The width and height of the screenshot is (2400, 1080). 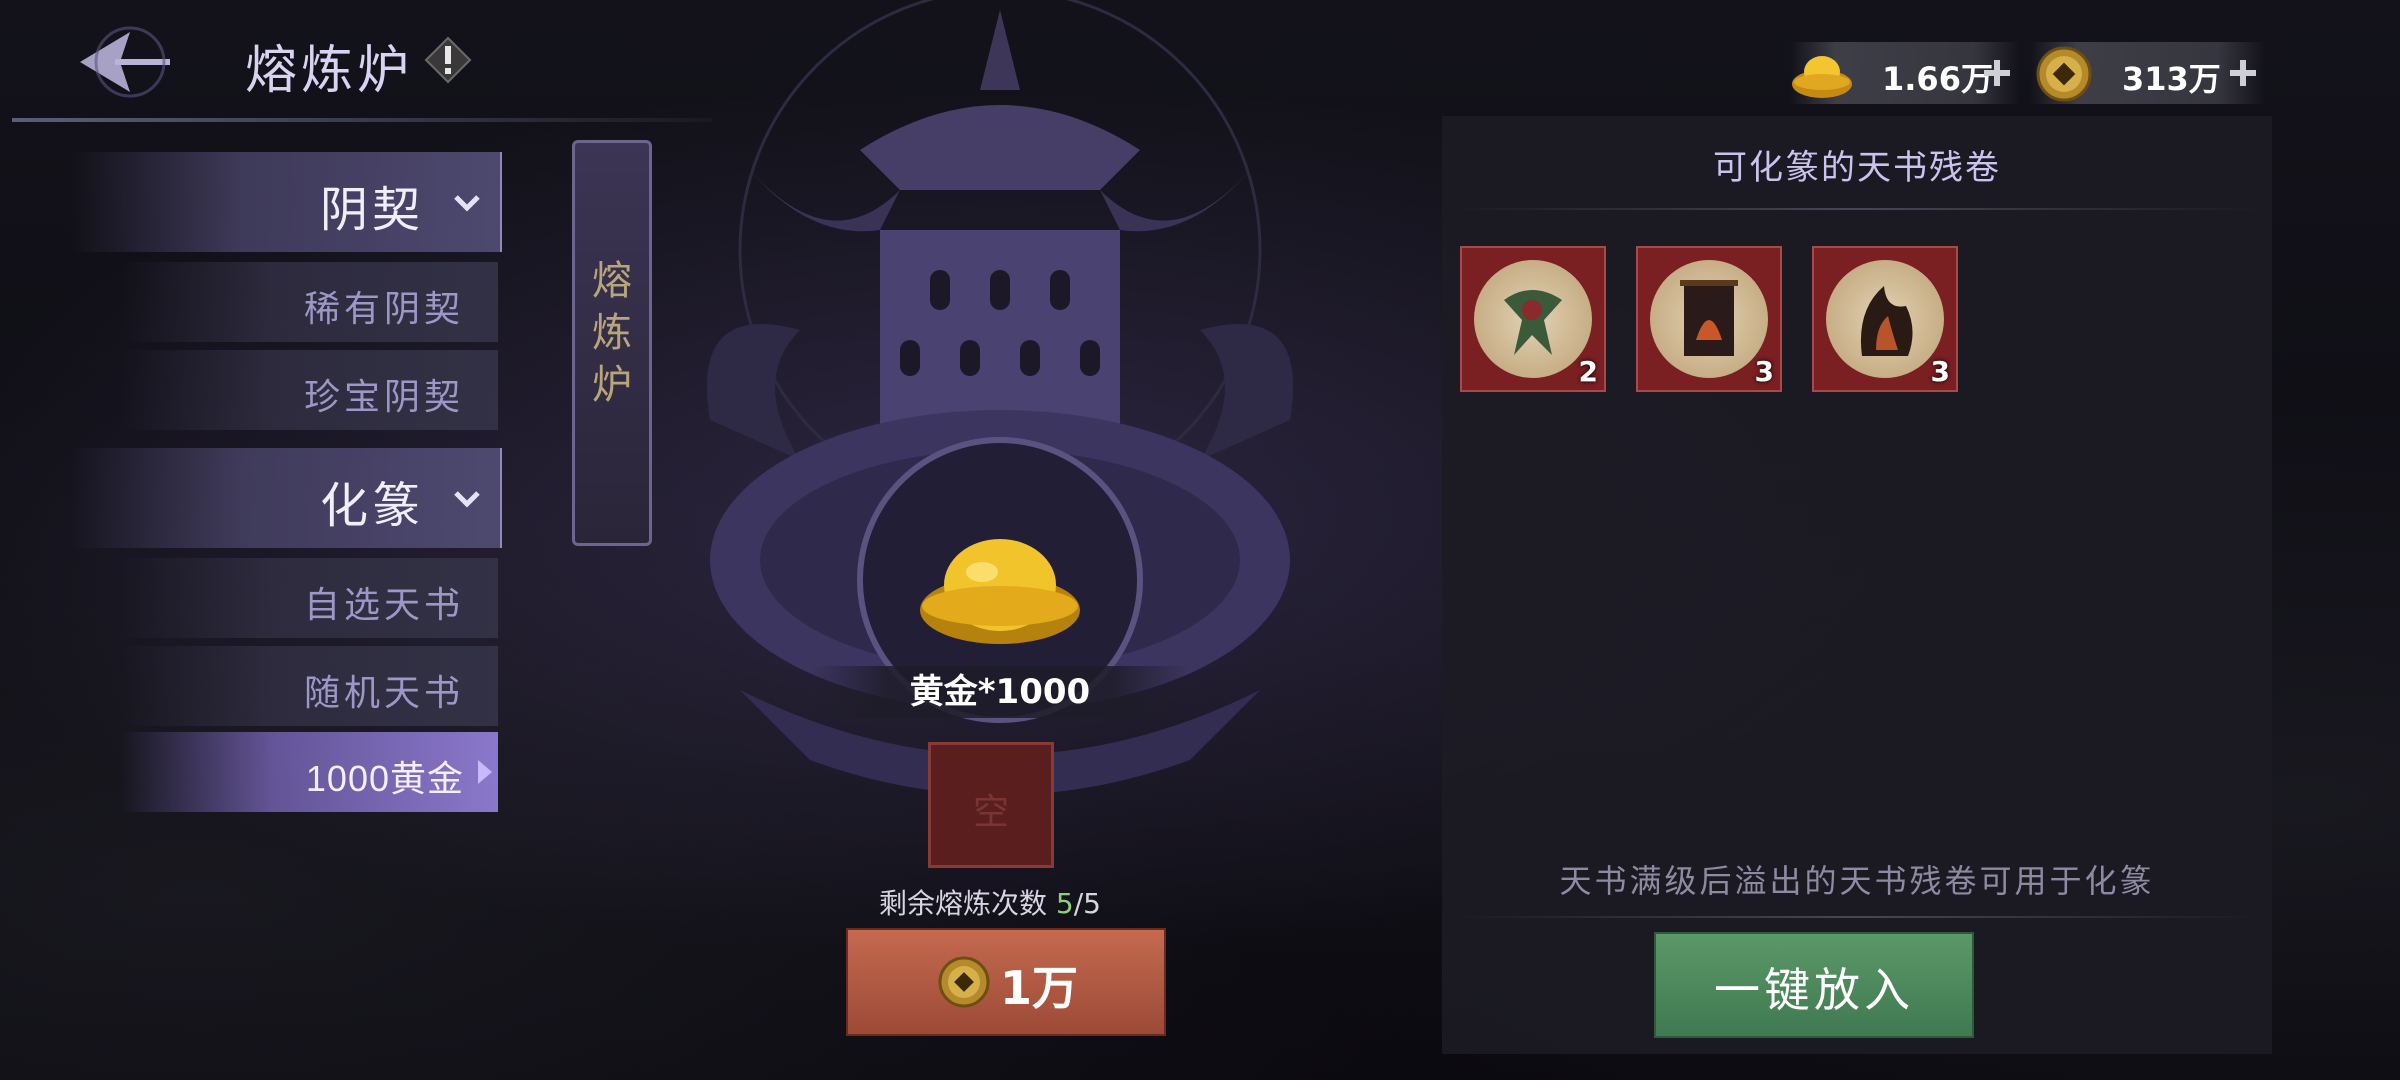 What do you see at coordinates (286, 498) in the screenshot?
I see `menu-category-huazhuan: 化篆` at bounding box center [286, 498].